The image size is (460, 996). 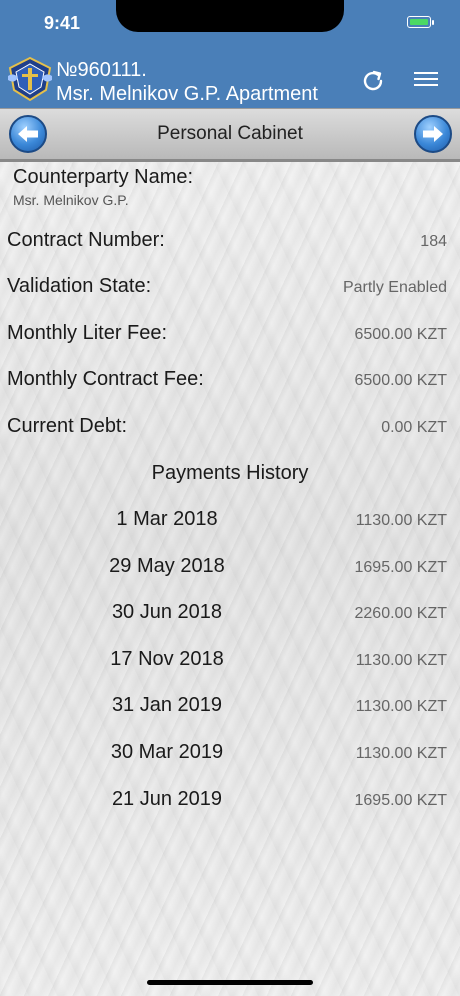 I want to click on payment-row: 1 Mar 2018 1130.00 KZT, so click(x=230, y=523).